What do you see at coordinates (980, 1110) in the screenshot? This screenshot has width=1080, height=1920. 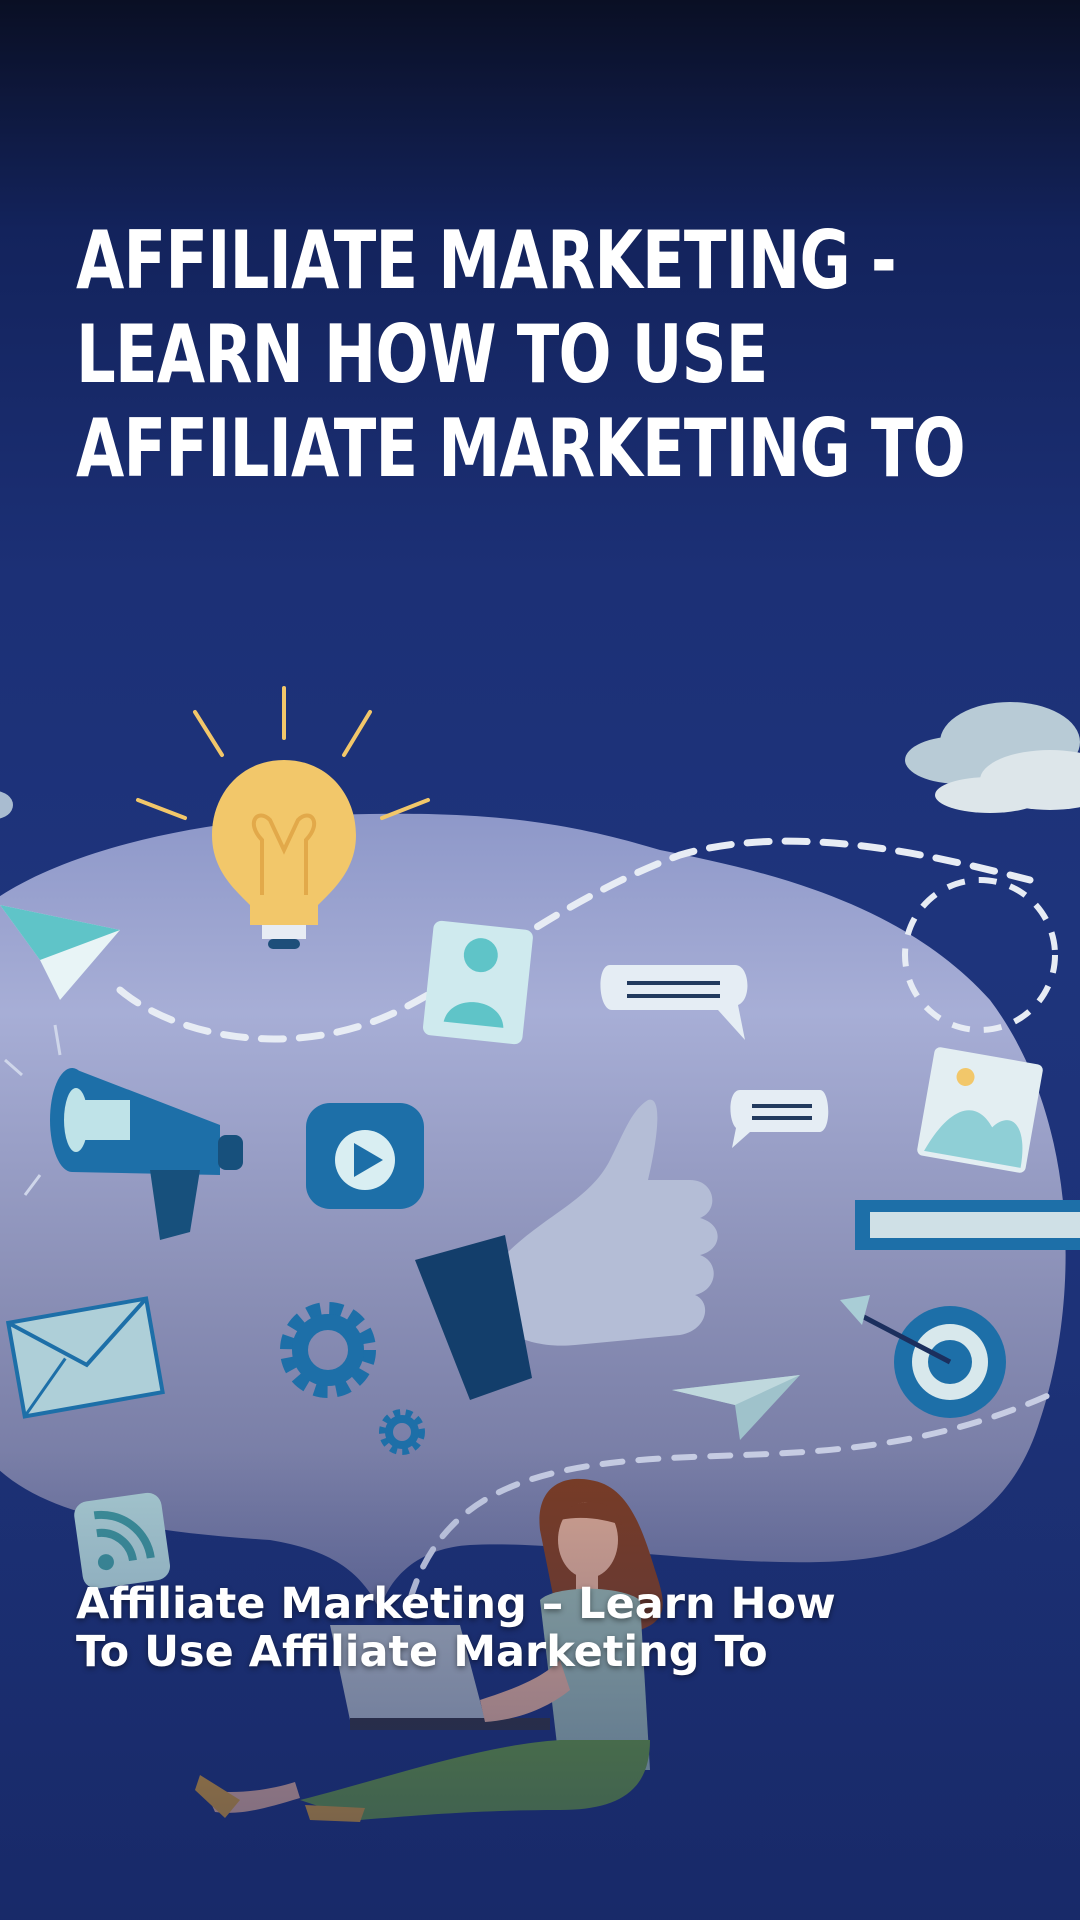 I see `image-icon` at bounding box center [980, 1110].